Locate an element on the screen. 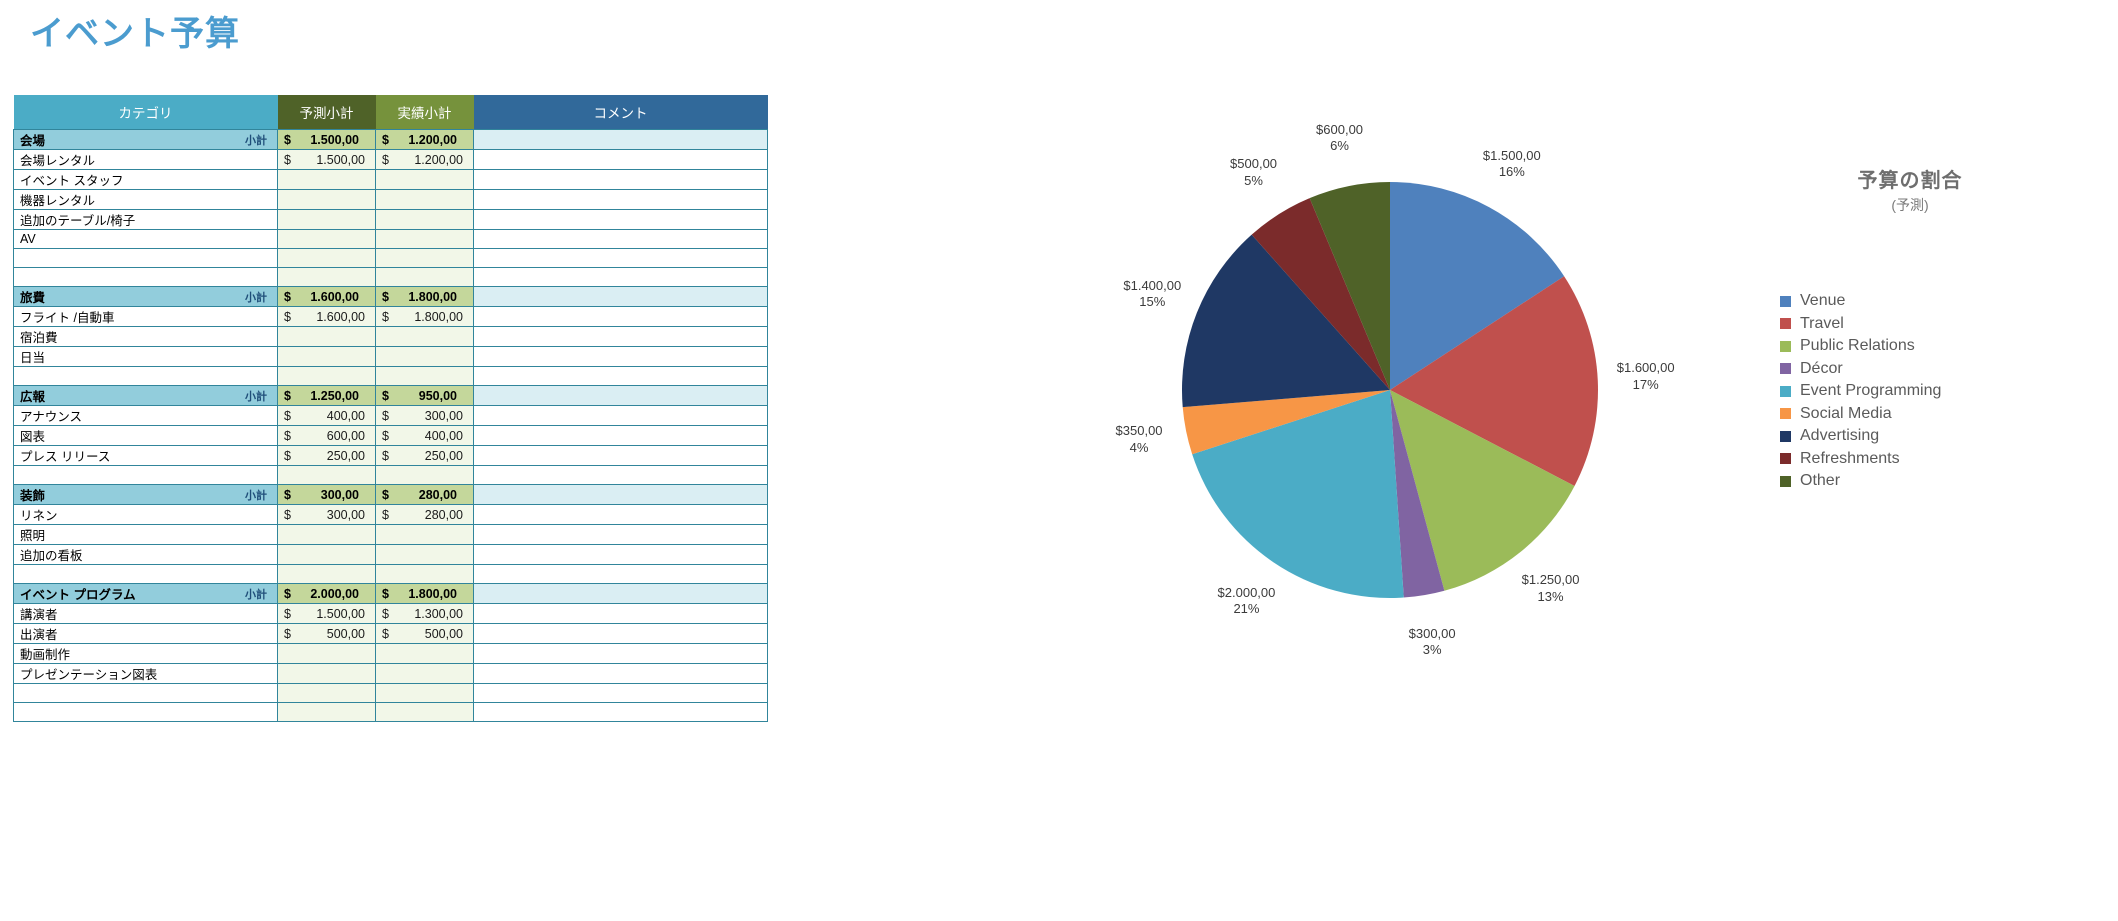  subtotal-amount-cell: $1.200,00 is located at coordinates (424, 139).